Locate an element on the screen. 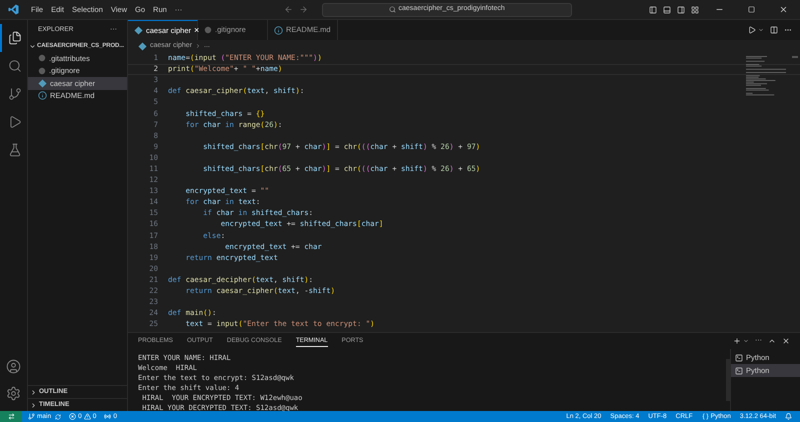 This screenshot has width=800, height=422. split-editor-icon is located at coordinates (774, 30).